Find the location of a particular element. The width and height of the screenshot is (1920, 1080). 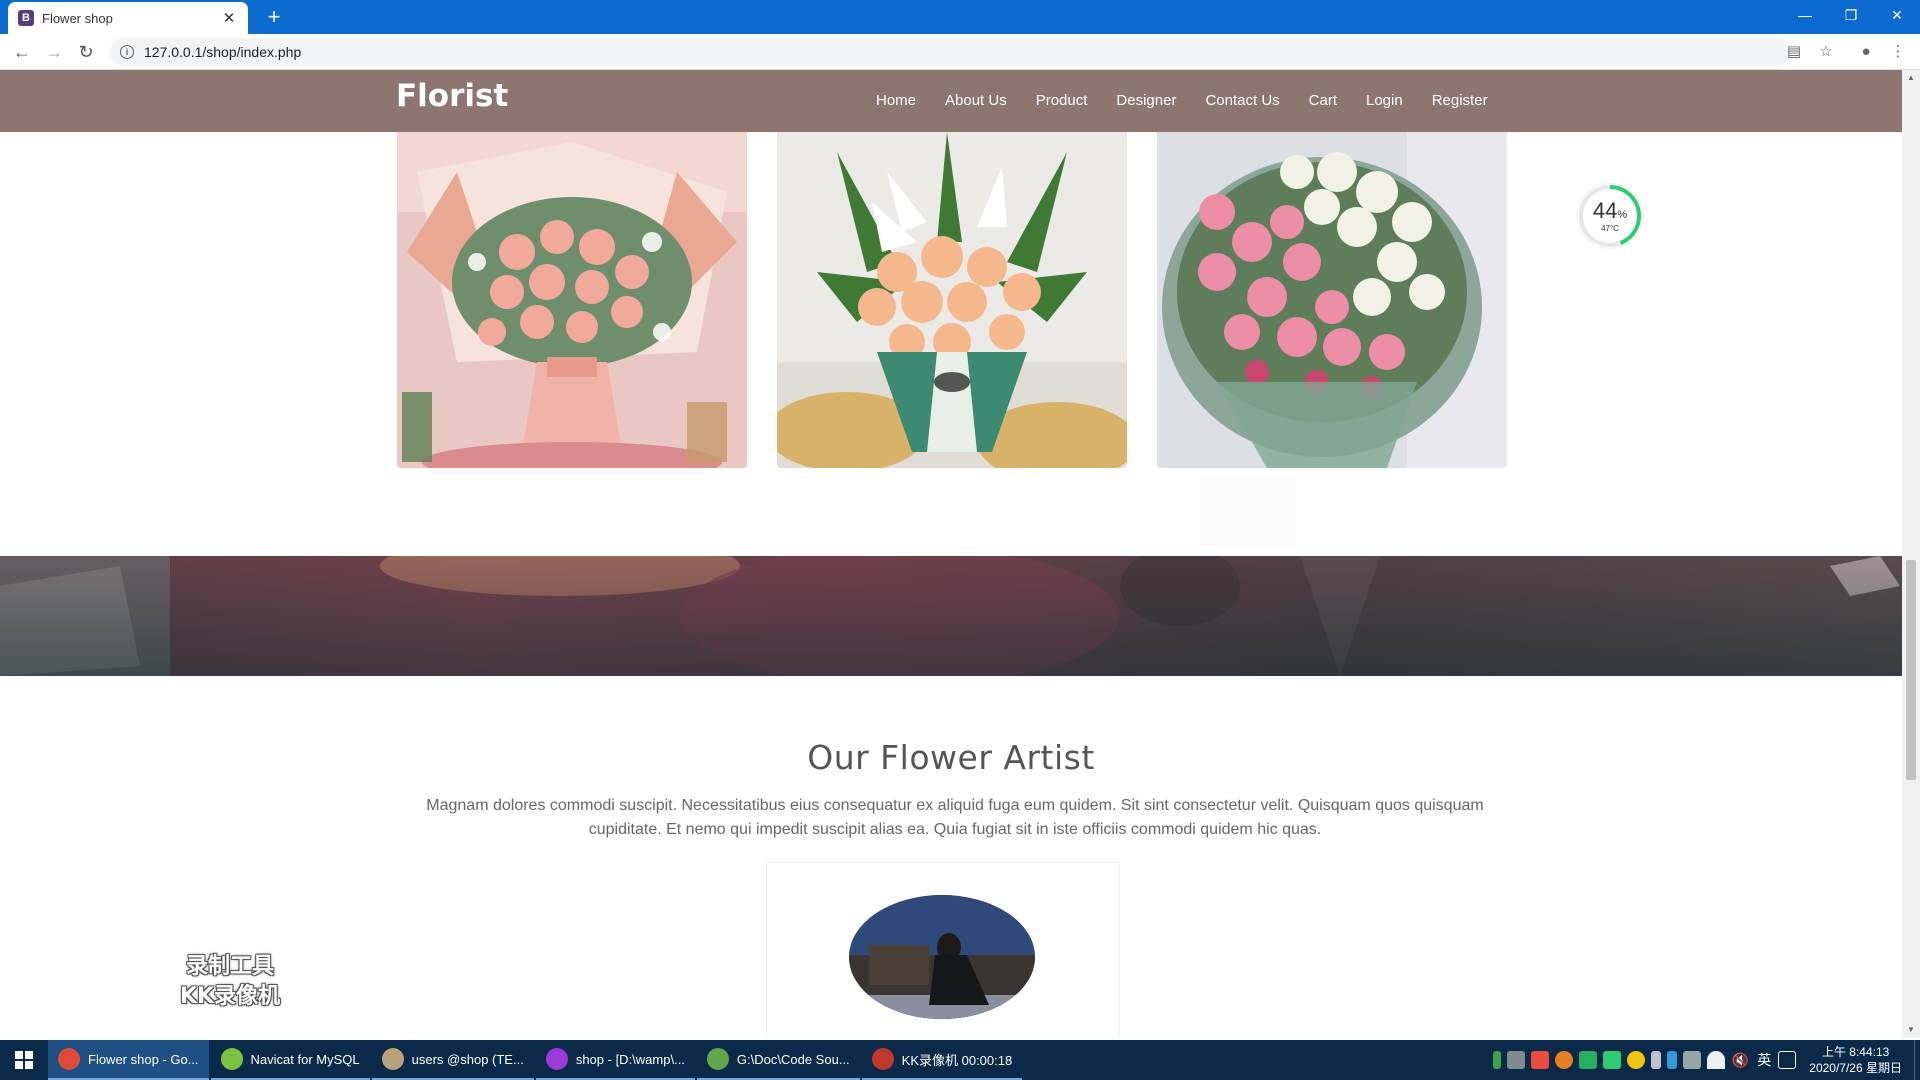

address-bar-row: ← → ↻ i 127.0.0.1/shop/index.php ▤ ☆ ● ⋮ is located at coordinates (960, 52).